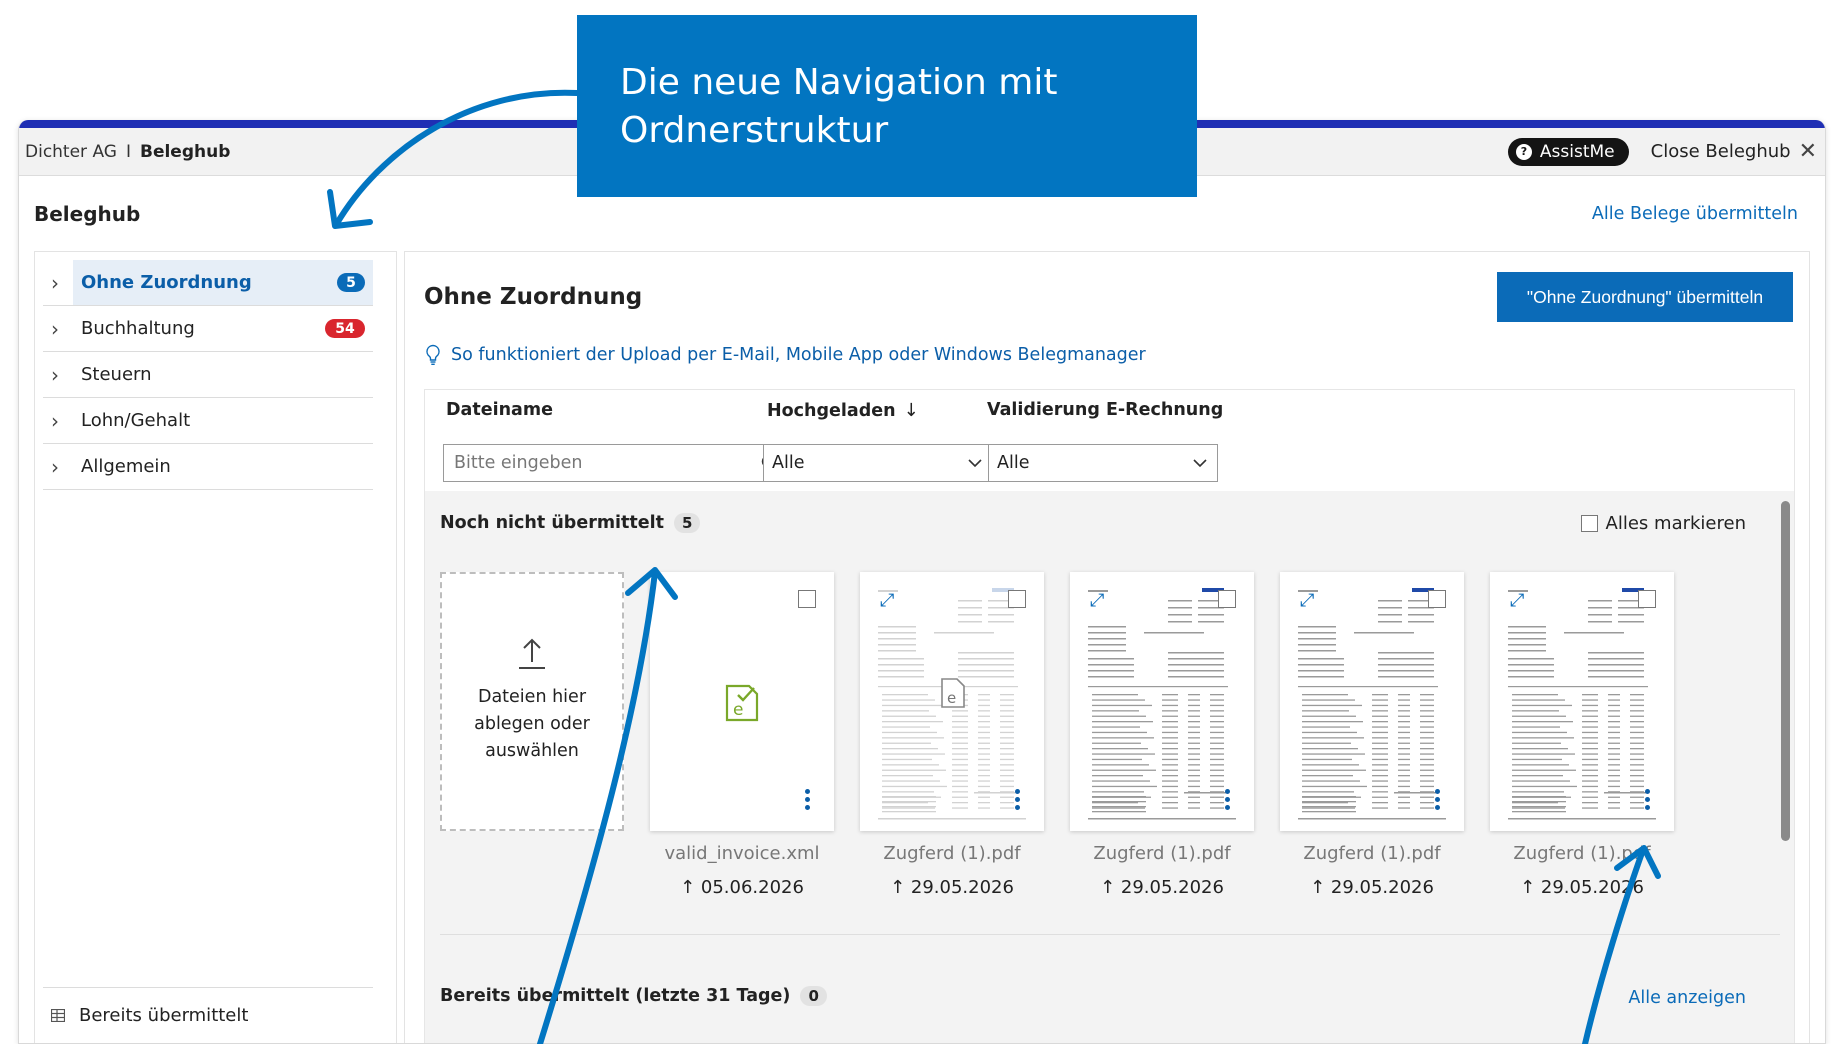 The height and width of the screenshot is (1044, 1842). Describe the element at coordinates (1013, 463) in the screenshot. I see `validation-filter-value: Alle` at that location.